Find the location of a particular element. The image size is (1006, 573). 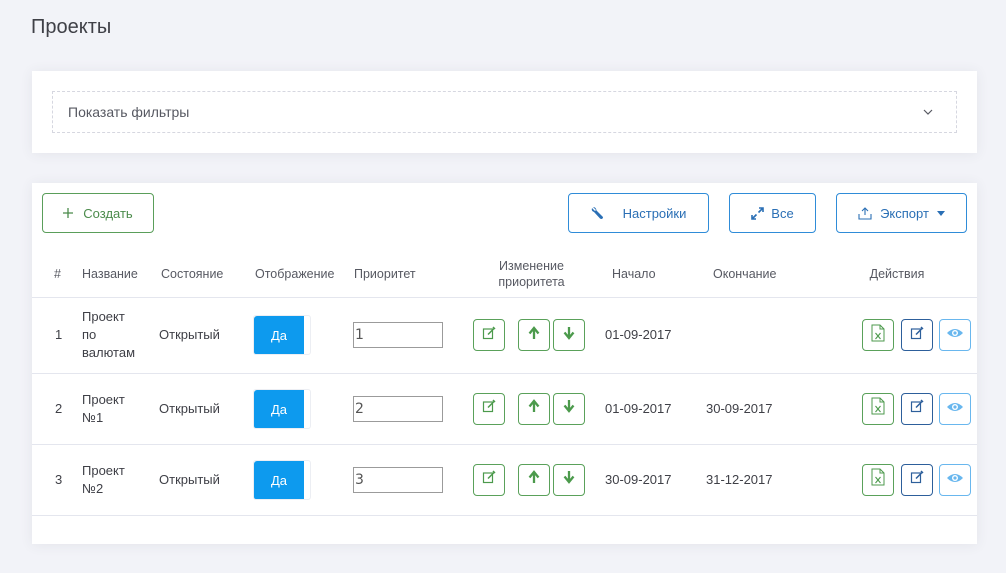

col-header-end: Окончание is located at coordinates (761, 274).